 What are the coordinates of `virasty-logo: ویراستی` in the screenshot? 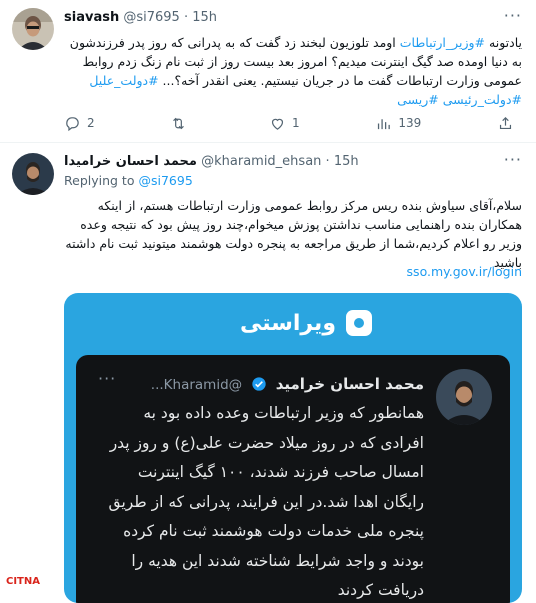 It's located at (306, 323).